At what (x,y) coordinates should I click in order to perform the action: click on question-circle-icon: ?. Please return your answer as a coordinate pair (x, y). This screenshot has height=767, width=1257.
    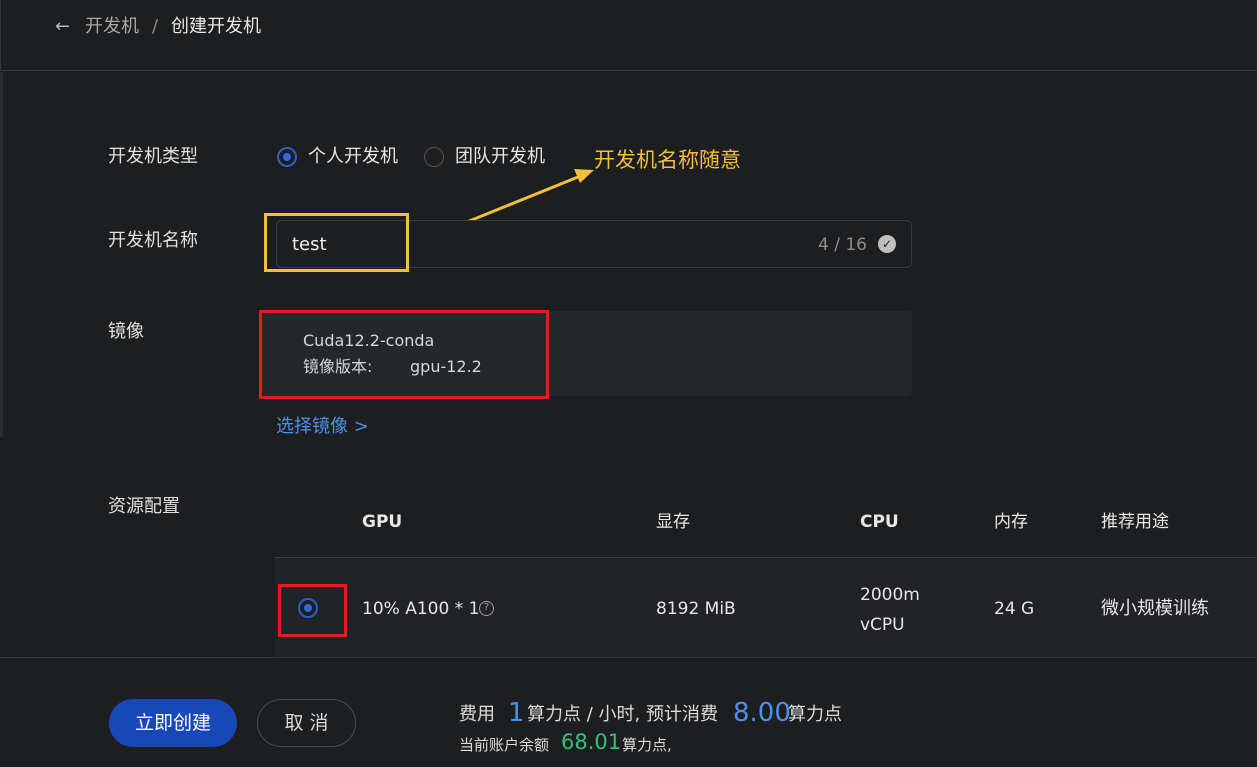
    Looking at the image, I should click on (486, 608).